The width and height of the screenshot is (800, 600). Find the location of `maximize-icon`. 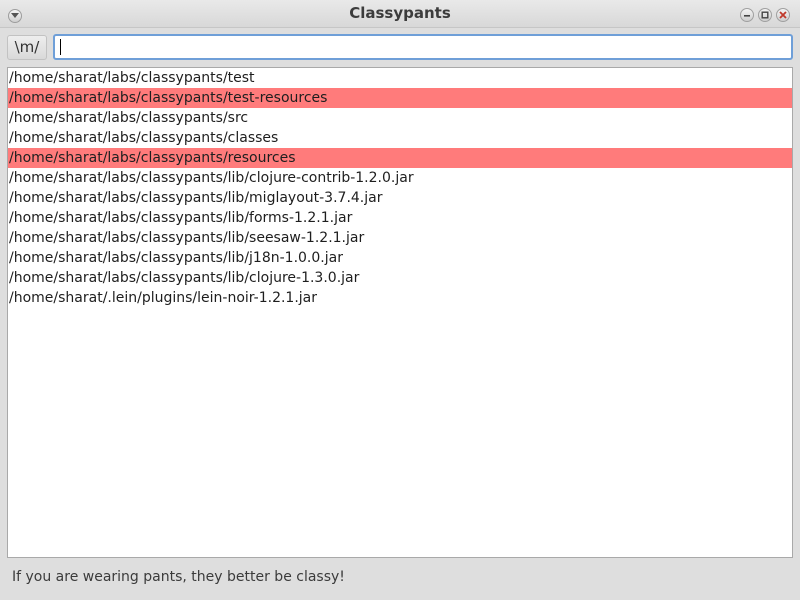

maximize-icon is located at coordinates (765, 15).